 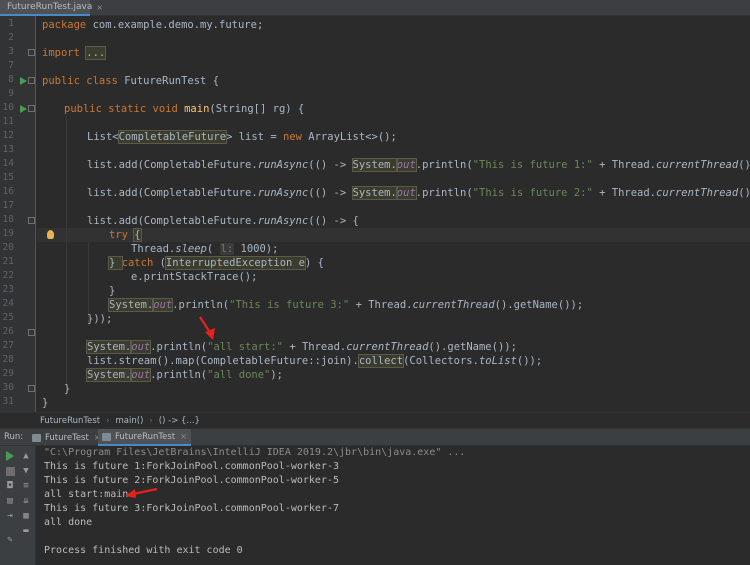 I want to click on line-number: 25, so click(x=8, y=317).